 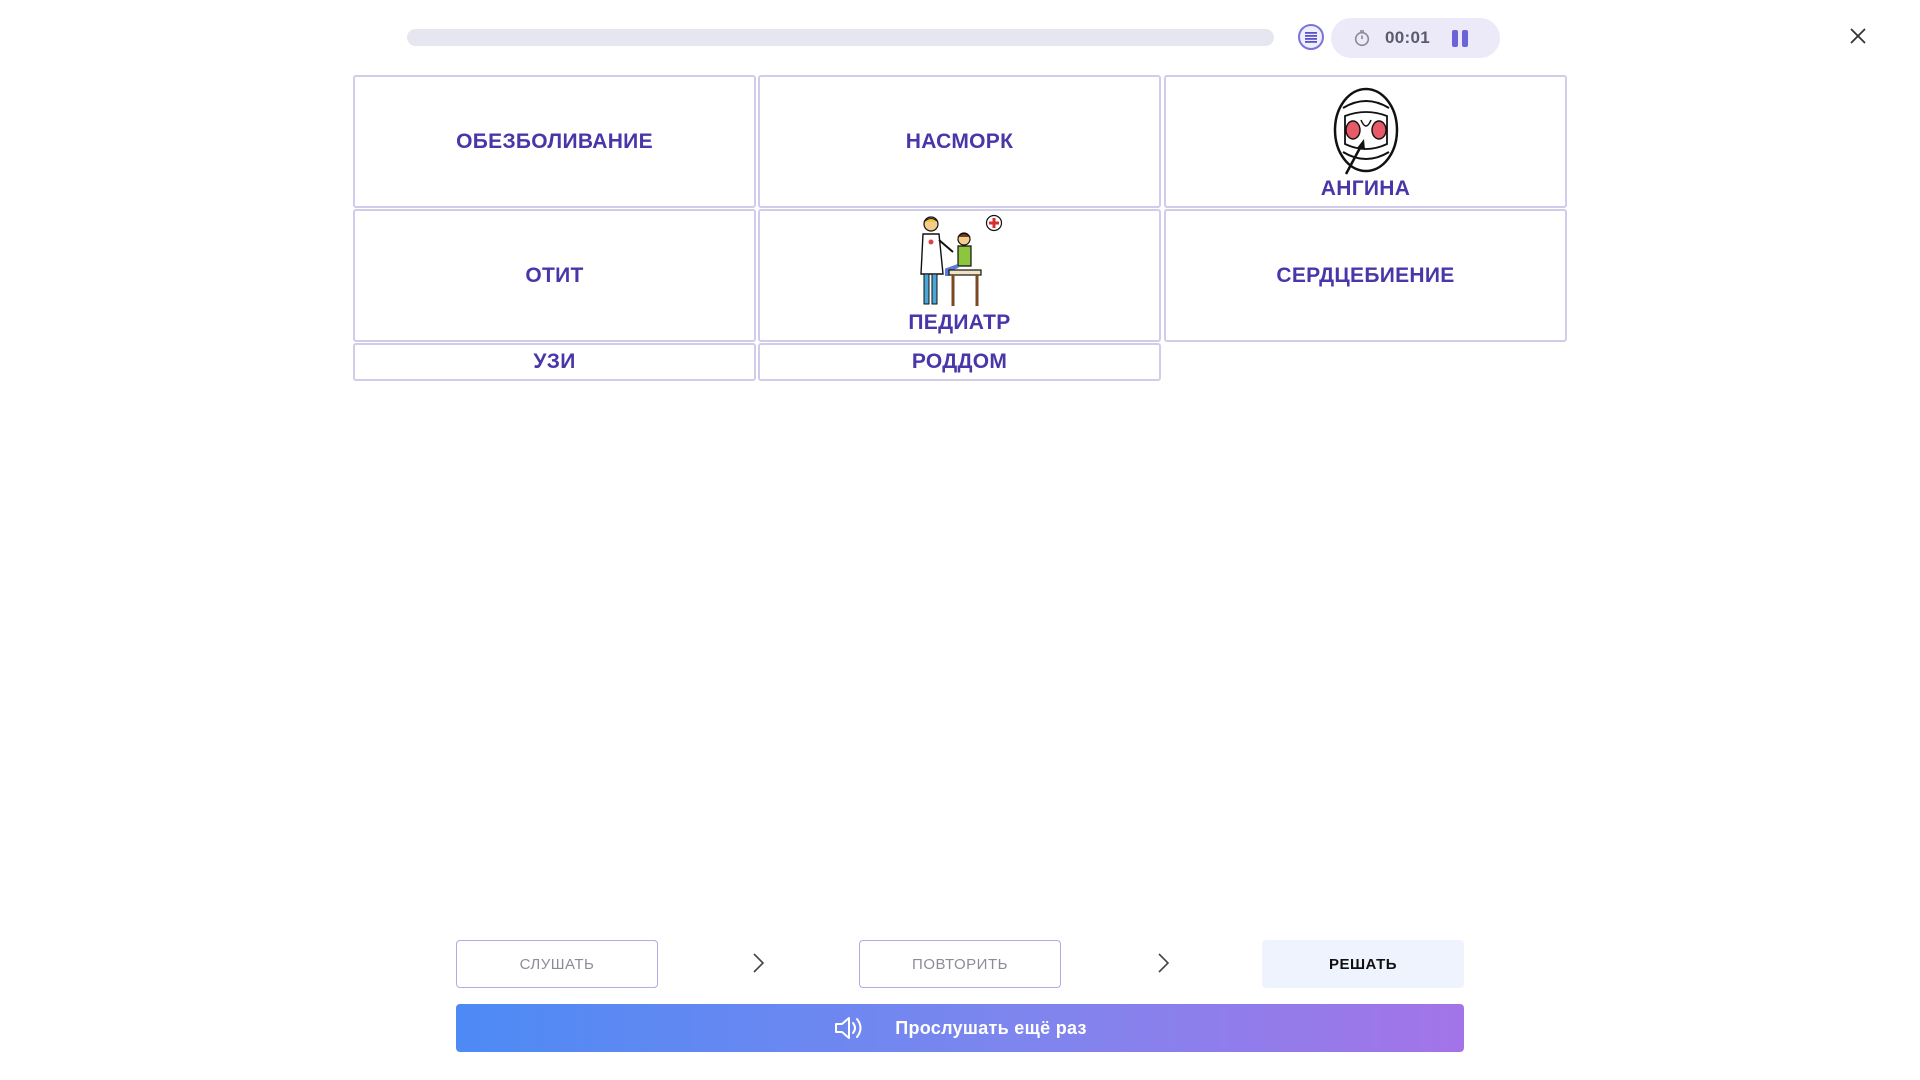 I want to click on tile-label: ОТИТ, so click(x=554, y=275).